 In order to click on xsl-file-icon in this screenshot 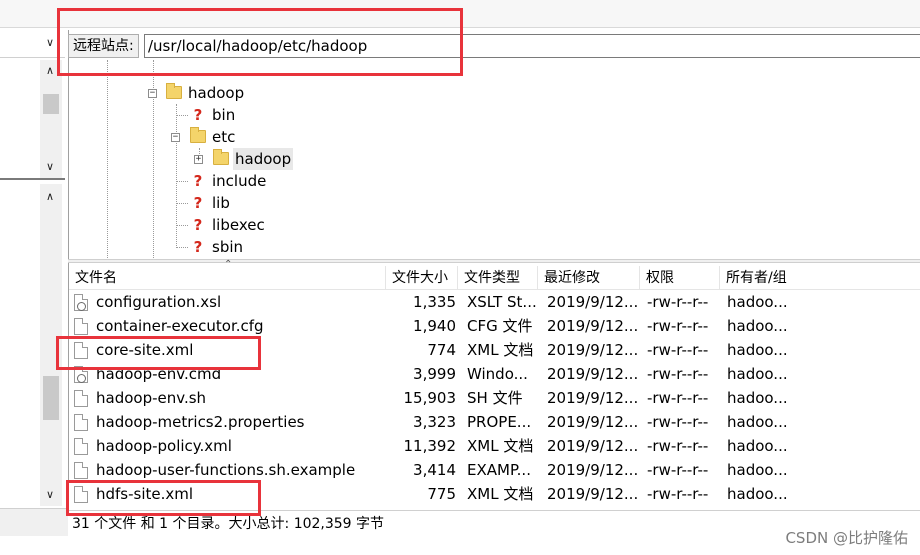, I will do `click(81, 302)`.